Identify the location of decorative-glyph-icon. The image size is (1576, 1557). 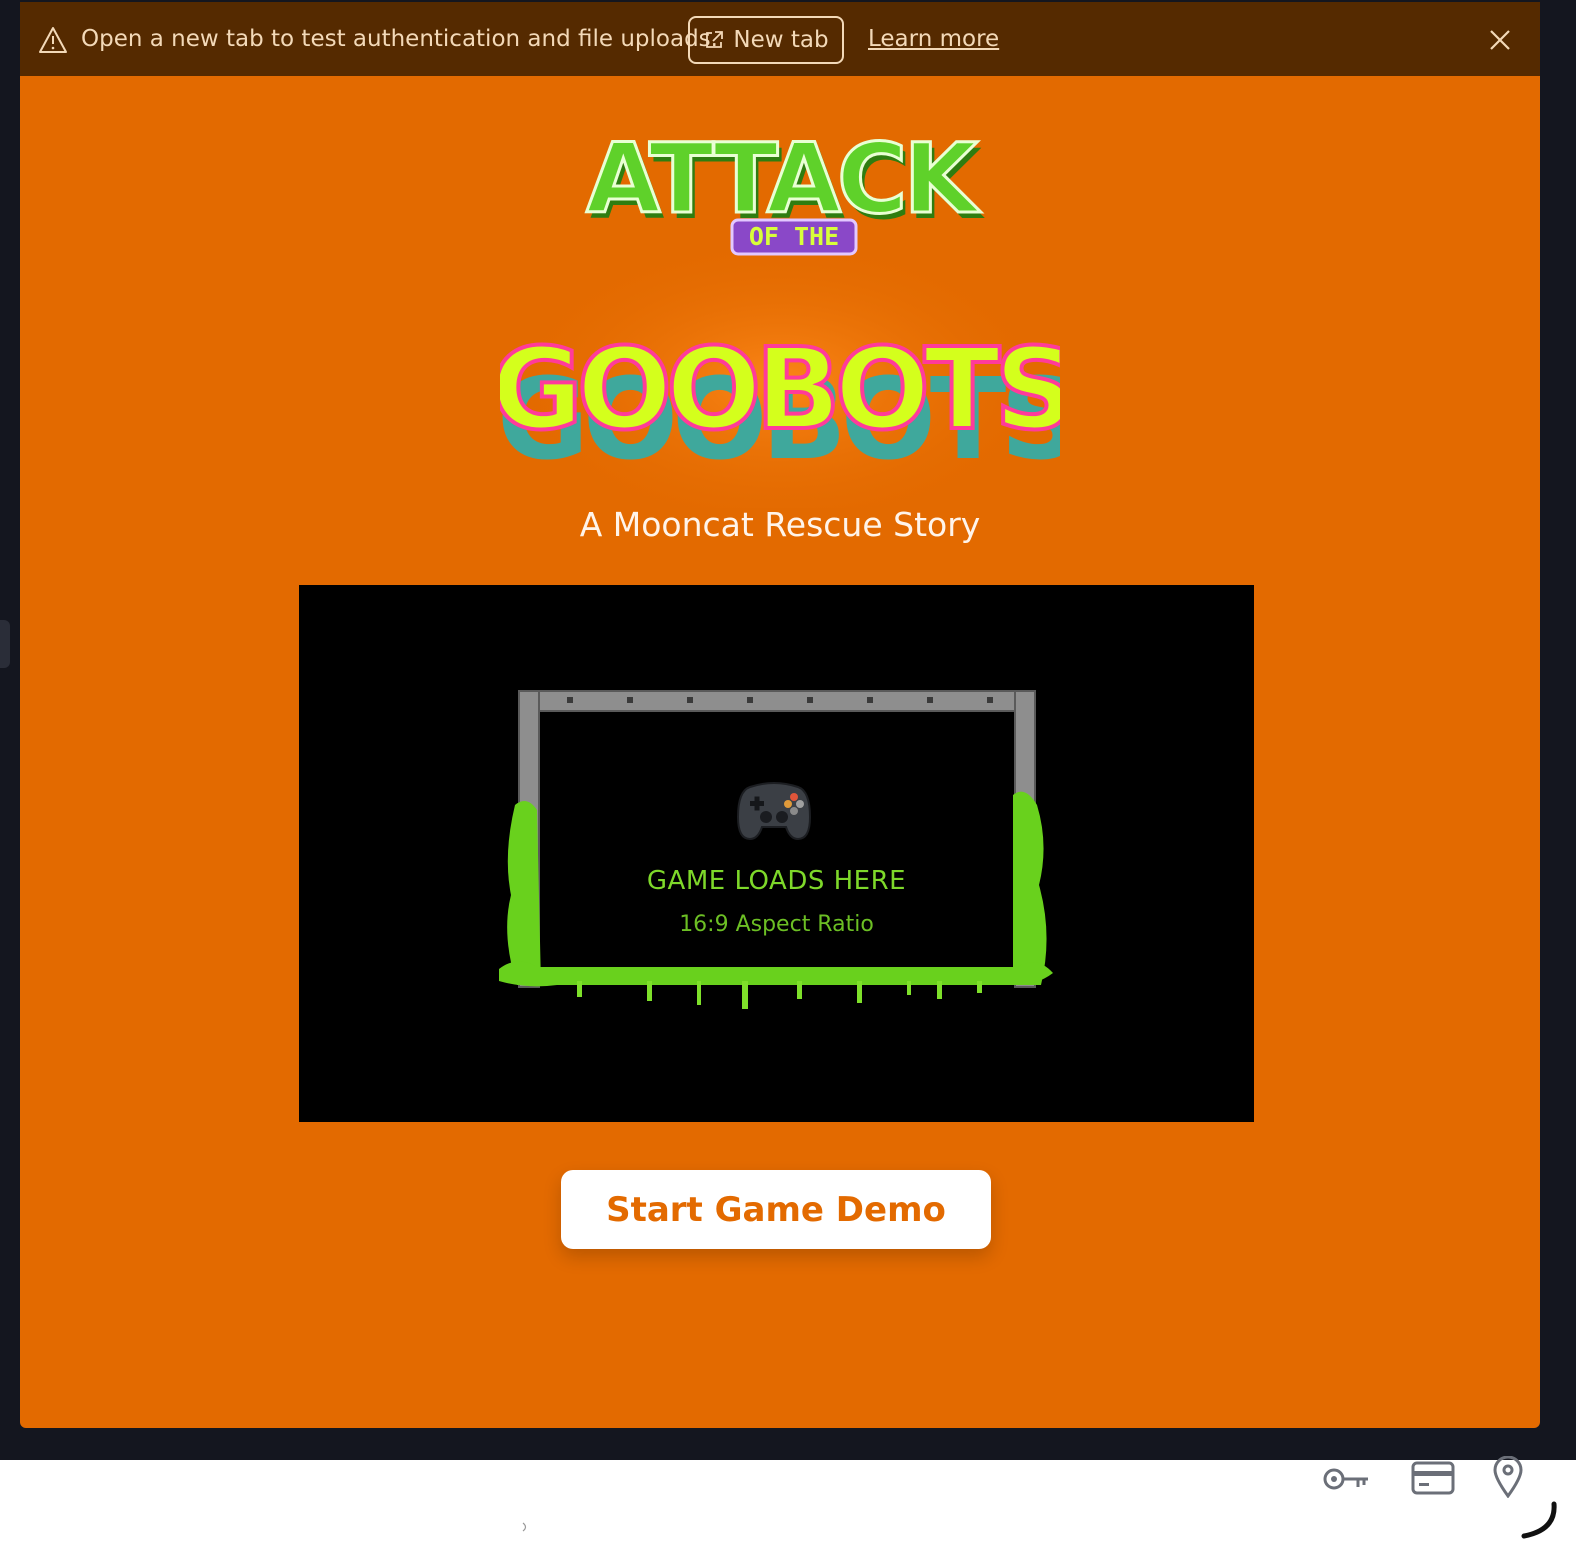
(524, 1527).